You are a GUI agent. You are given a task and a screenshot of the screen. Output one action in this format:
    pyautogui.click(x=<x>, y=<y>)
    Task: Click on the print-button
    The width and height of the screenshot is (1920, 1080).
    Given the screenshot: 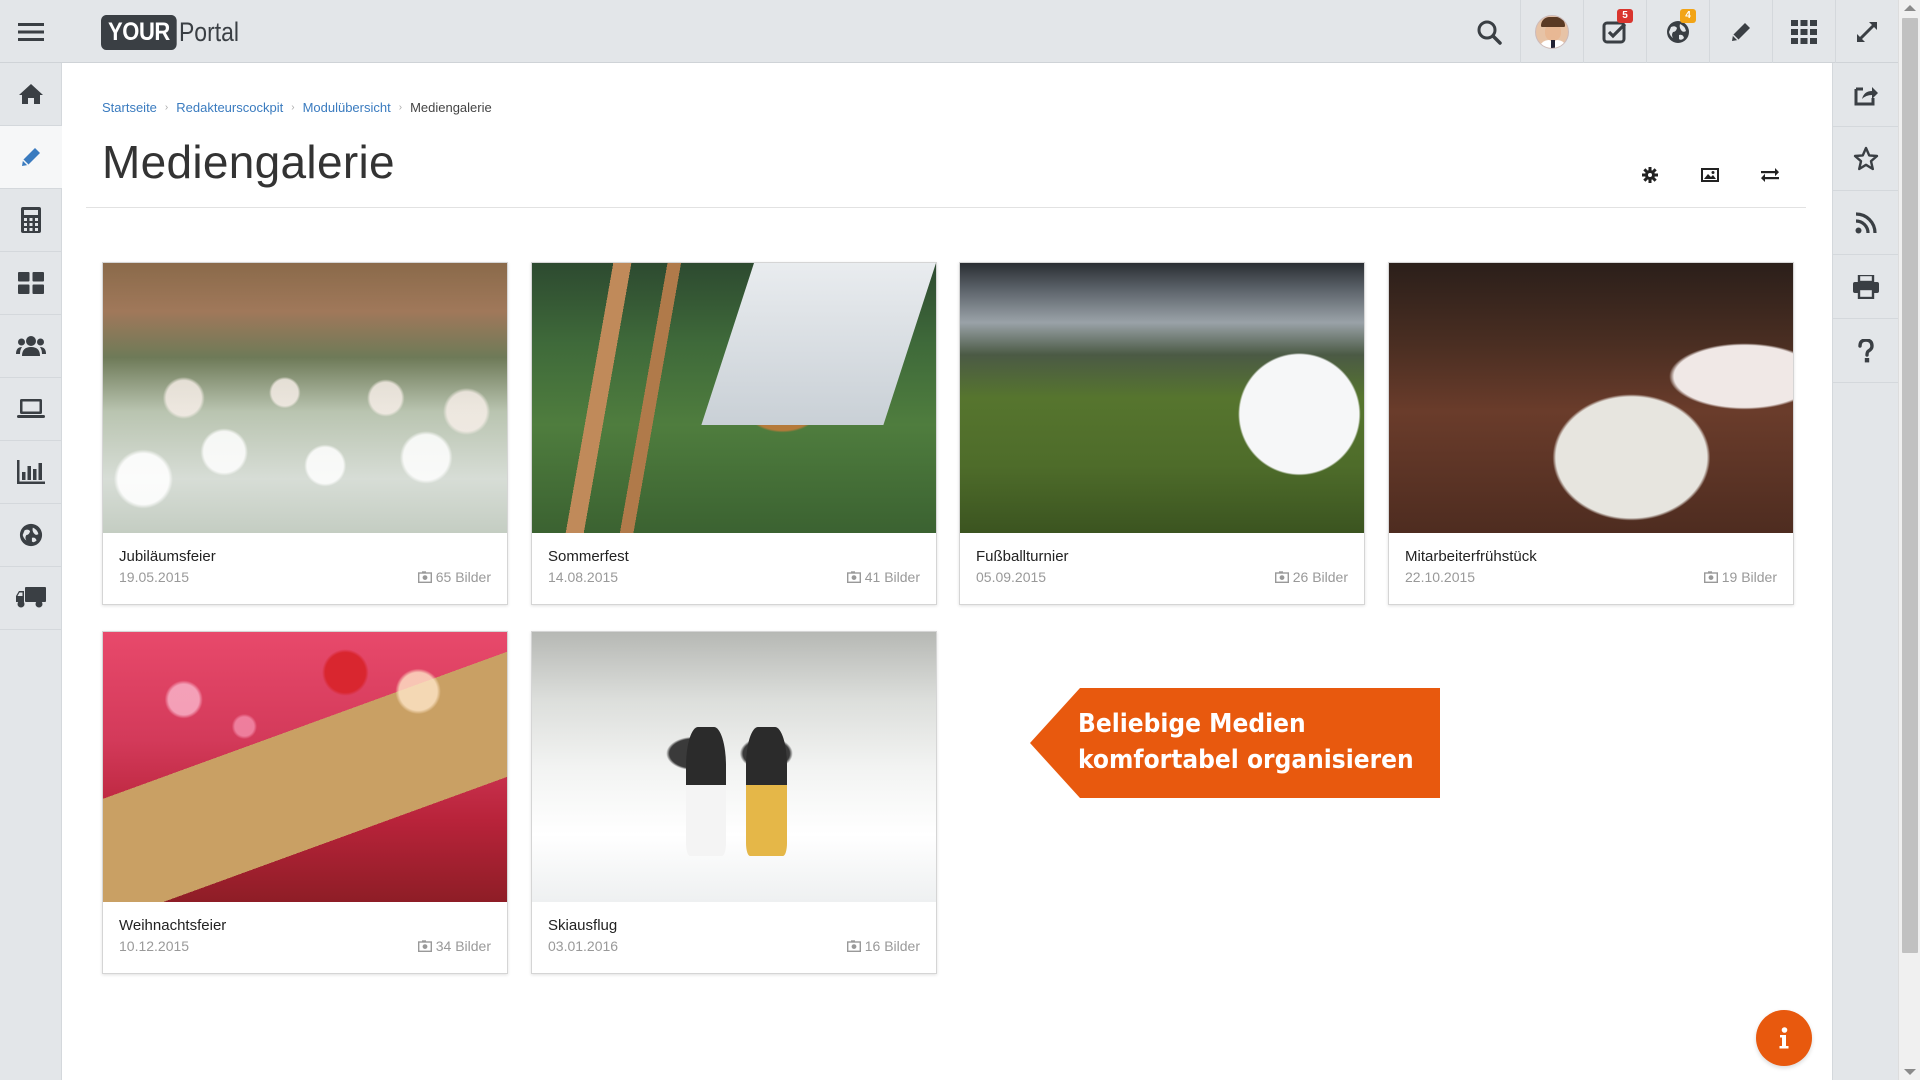 What is the action you would take?
    pyautogui.click(x=1866, y=287)
    